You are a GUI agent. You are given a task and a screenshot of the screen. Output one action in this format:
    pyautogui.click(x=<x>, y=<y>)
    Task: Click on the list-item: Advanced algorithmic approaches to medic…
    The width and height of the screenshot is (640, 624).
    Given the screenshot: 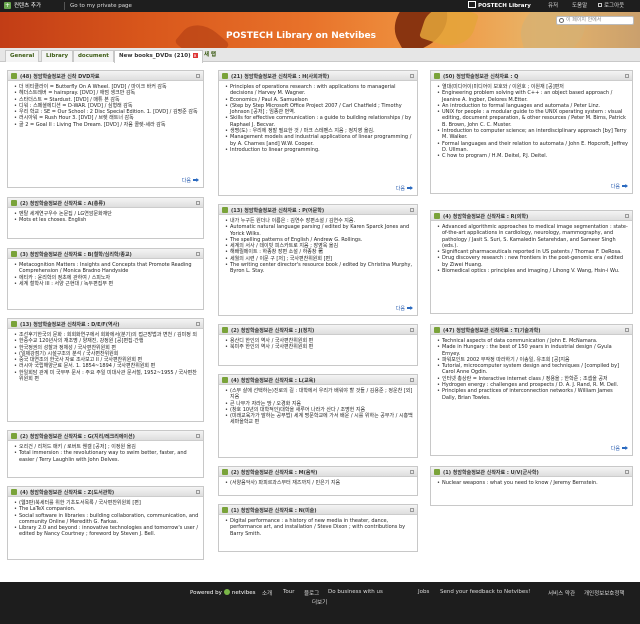 What is the action you would take?
    pyautogui.click(x=532, y=236)
    